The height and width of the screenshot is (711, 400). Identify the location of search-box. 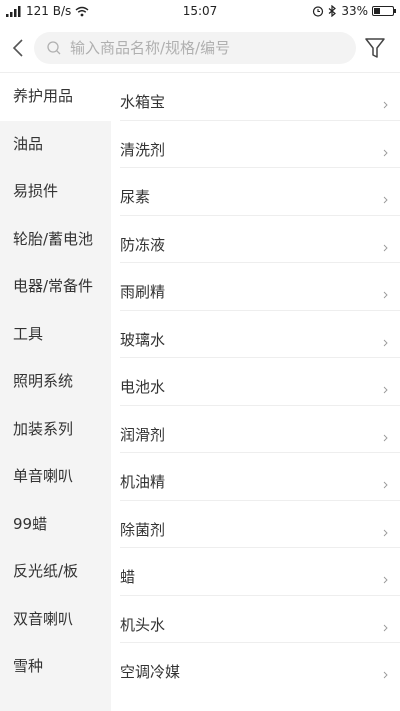
(195, 48).